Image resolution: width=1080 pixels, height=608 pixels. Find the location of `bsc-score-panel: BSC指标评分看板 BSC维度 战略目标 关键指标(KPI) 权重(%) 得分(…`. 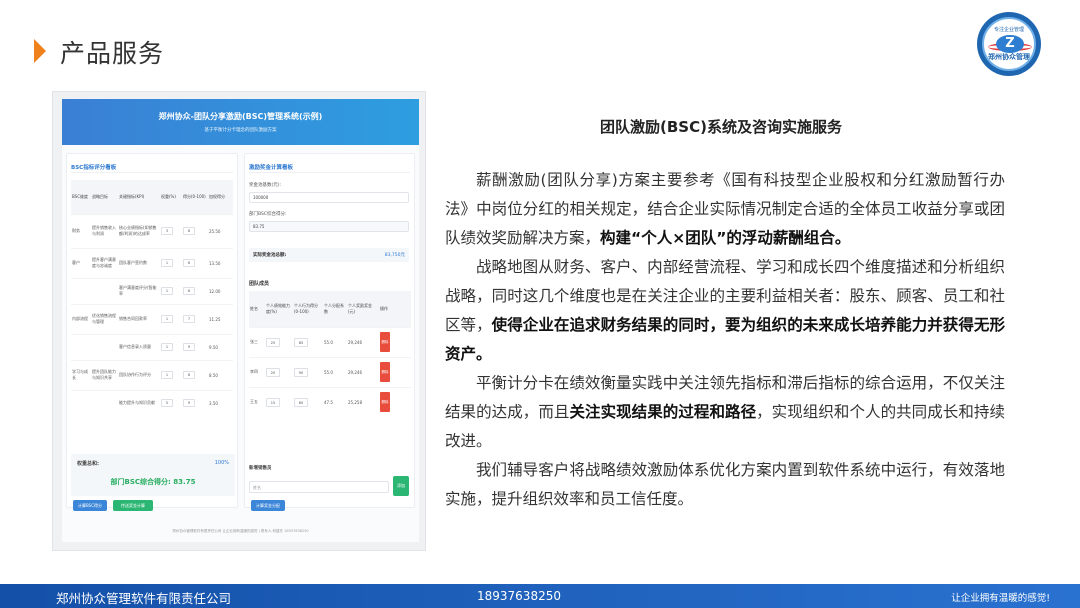

bsc-score-panel: BSC指标评分看板 BSC维度 战略目标 关键指标(KPI) 权重(%) 得分(… is located at coordinates (152, 332).